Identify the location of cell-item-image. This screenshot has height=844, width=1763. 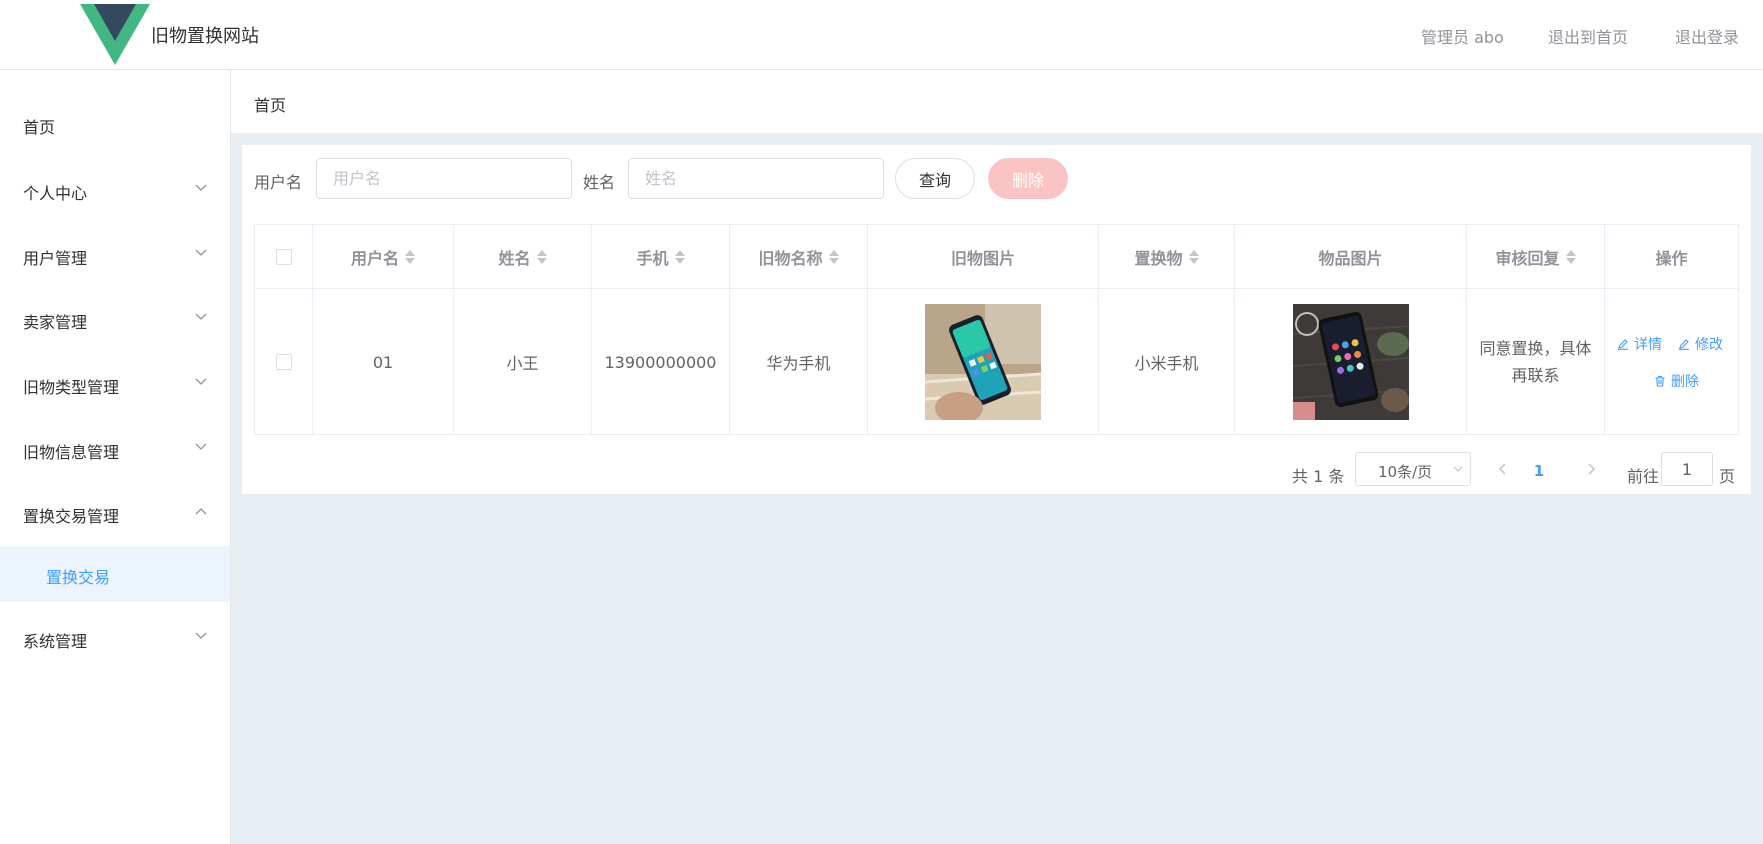
(983, 362).